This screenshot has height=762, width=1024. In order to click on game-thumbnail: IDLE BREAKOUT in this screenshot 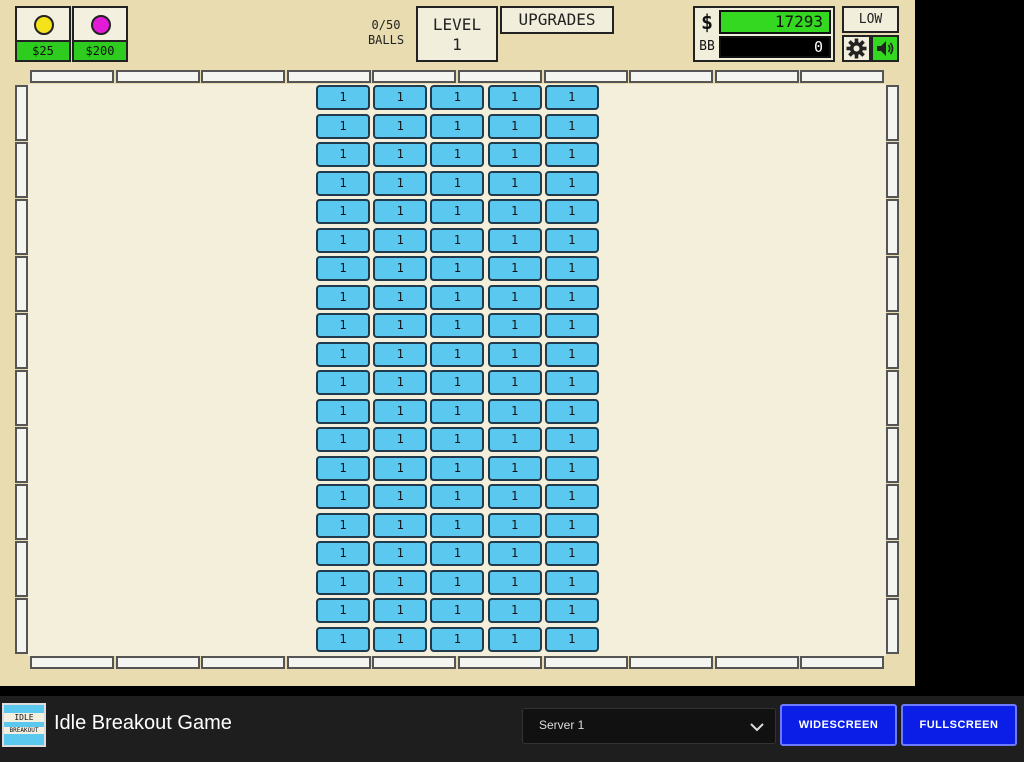, I will do `click(24, 725)`.